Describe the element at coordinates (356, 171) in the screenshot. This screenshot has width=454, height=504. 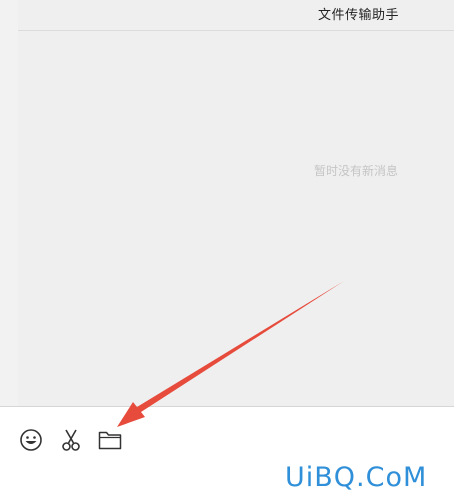
I see `empty-message-hint: 暂时没有新消息` at that location.